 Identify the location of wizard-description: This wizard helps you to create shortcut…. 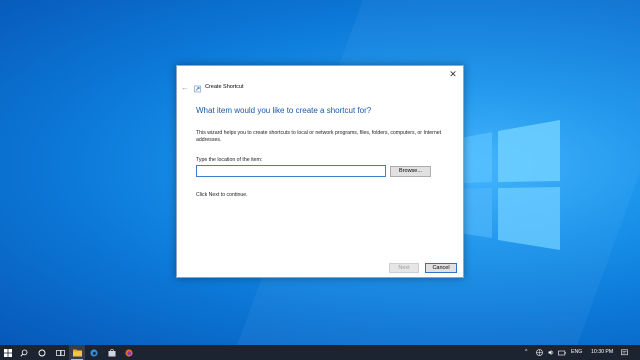
(319, 136).